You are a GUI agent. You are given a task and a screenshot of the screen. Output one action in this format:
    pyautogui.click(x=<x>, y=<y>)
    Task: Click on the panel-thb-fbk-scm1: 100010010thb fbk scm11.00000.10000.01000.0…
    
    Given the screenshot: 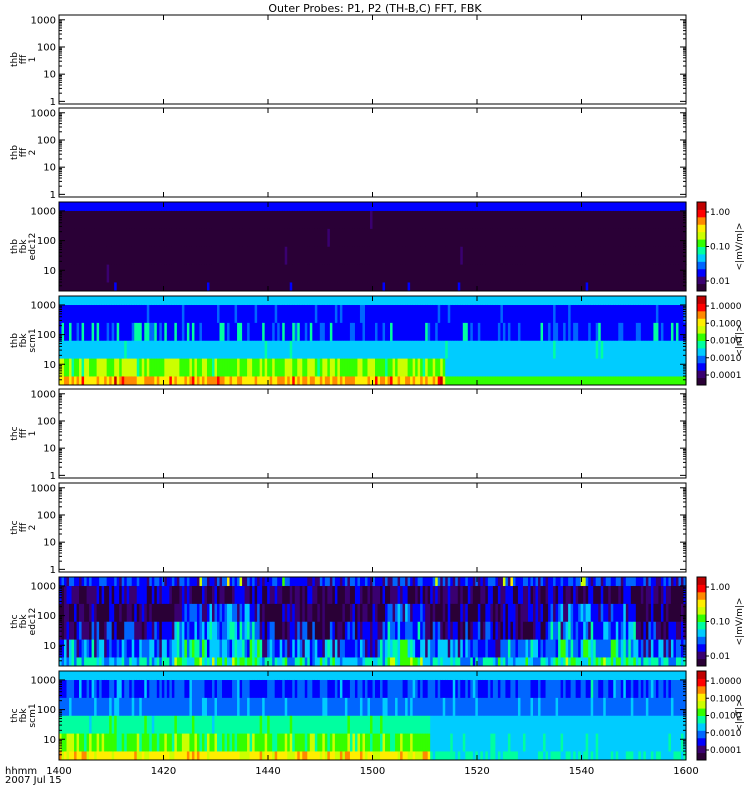 What is the action you would take?
    pyautogui.click(x=377, y=340)
    